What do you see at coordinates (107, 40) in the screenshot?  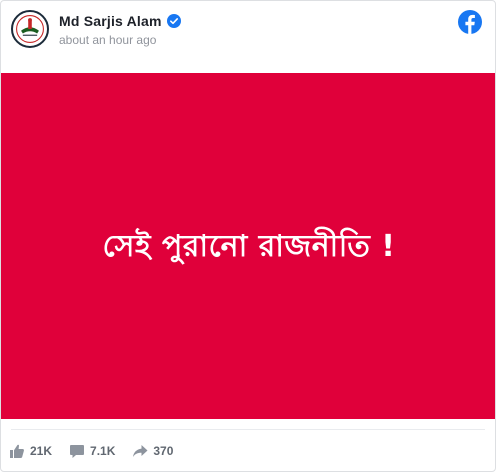 I see `post-timestamp: about an hour ago` at bounding box center [107, 40].